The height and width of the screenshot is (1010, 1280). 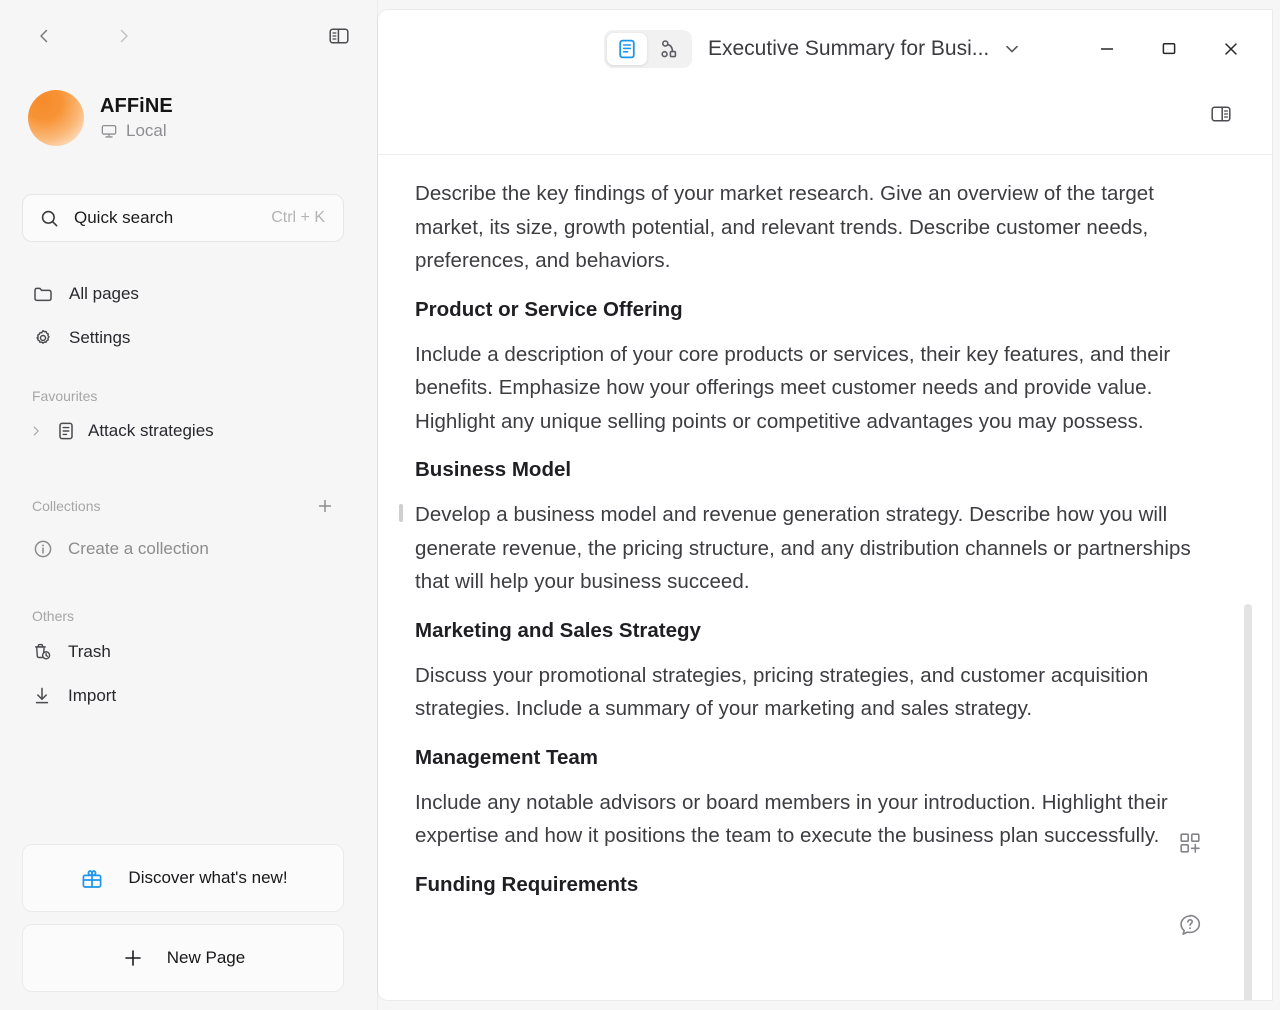 I want to click on sidebar-item-all-pages: All pages, so click(x=183, y=294).